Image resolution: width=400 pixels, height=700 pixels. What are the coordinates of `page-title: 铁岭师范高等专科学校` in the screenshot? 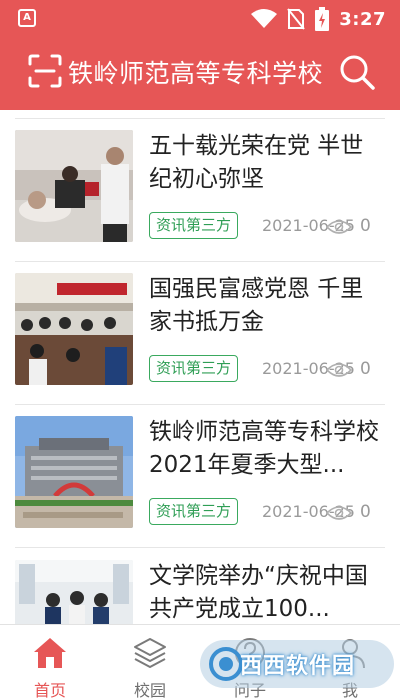 It's located at (196, 73).